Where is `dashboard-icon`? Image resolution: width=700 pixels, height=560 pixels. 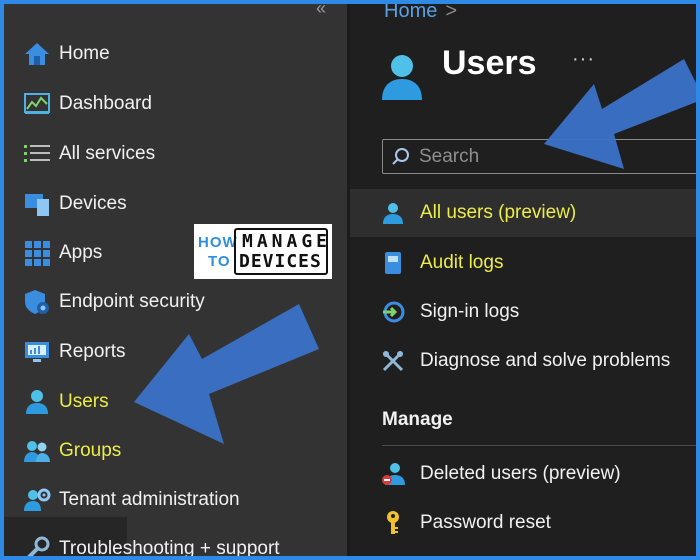 dashboard-icon is located at coordinates (37, 104).